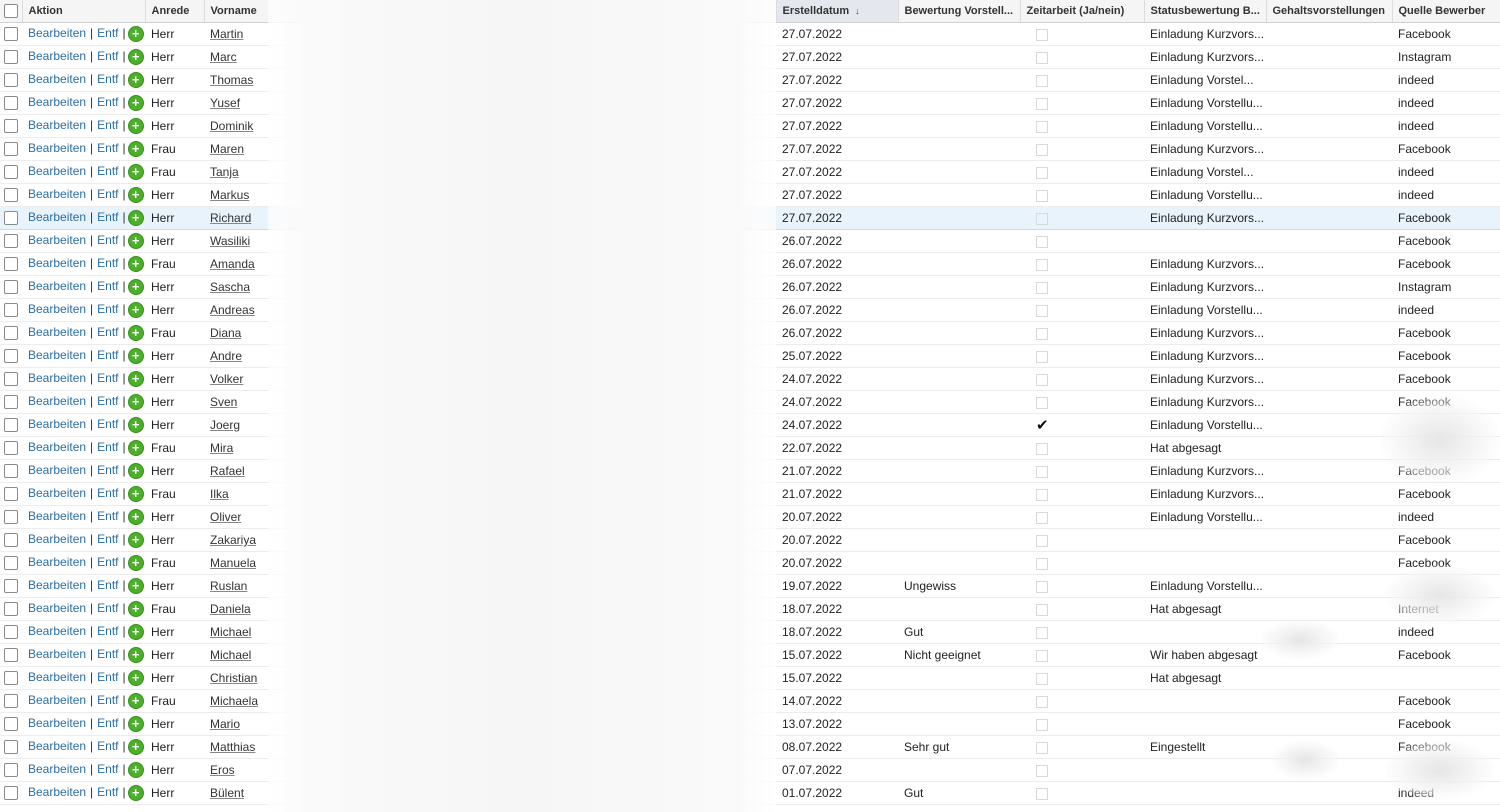 This screenshot has height=812, width=1500. Describe the element at coordinates (225, 517) in the screenshot. I see `vorname-link: Oliver` at that location.